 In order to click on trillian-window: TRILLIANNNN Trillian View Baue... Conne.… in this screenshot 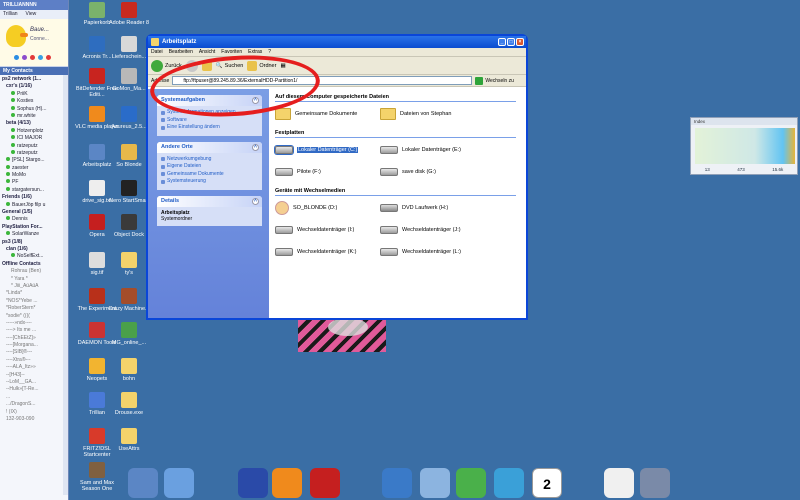, I will do `click(34, 250)`.